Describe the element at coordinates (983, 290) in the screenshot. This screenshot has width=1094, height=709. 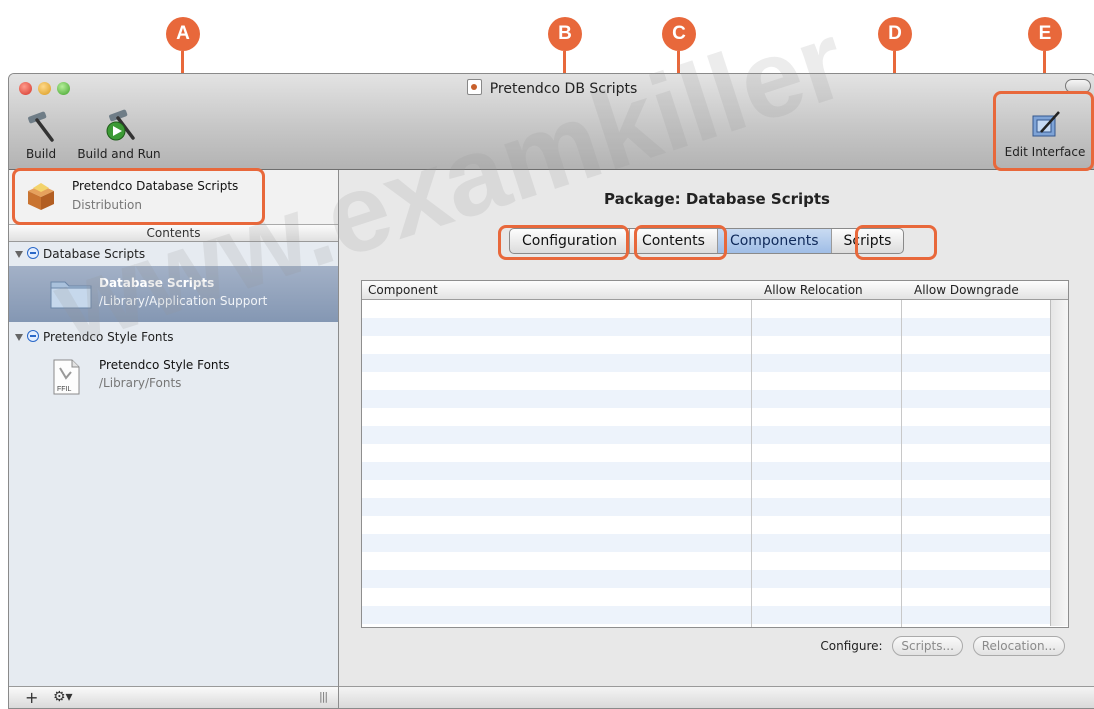
I see `column-header-allow-downgrade: Allow Downgrade` at that location.